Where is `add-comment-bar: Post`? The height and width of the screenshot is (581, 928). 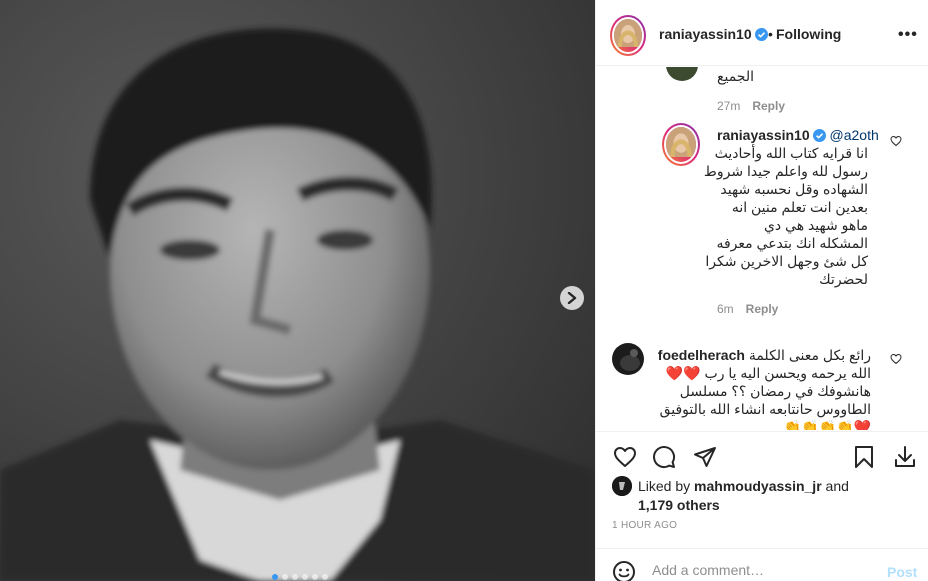
add-comment-bar: Post is located at coordinates (762, 564).